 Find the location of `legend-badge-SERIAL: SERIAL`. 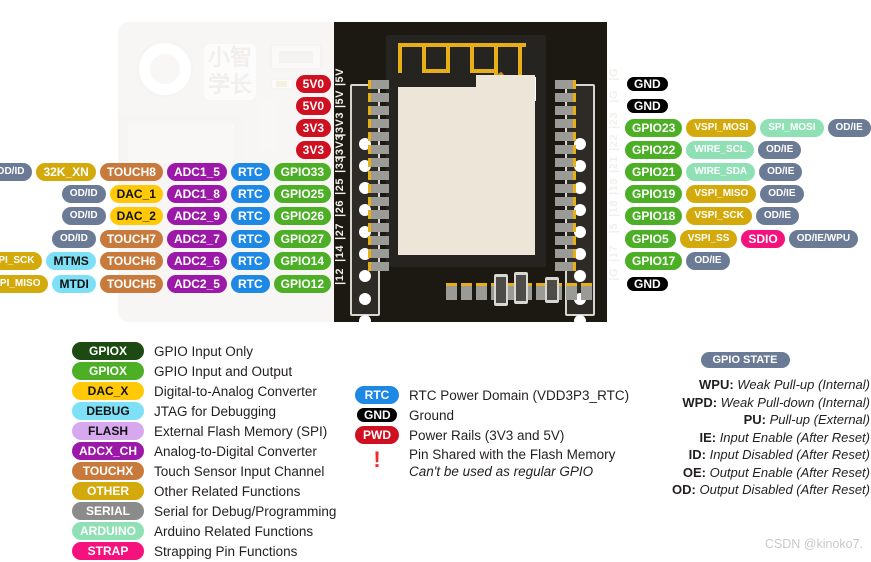

legend-badge-SERIAL: SERIAL is located at coordinates (108, 511).